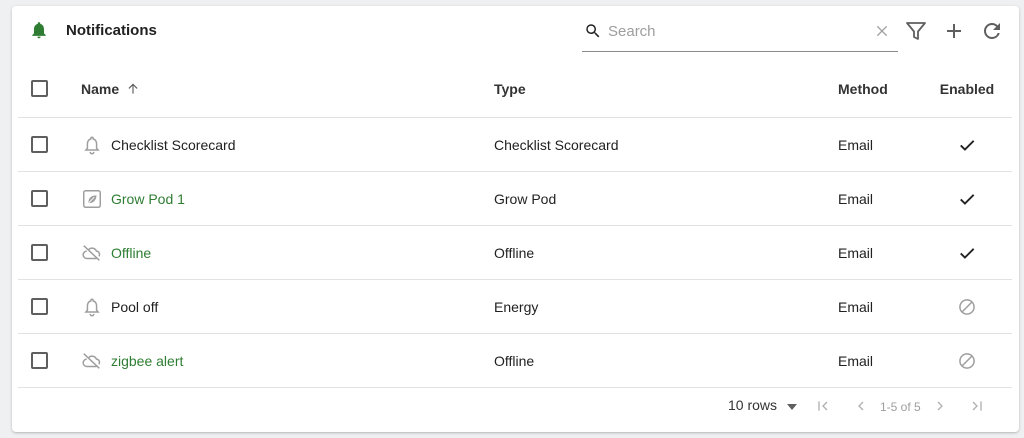 The image size is (1024, 438). Describe the element at coordinates (173, 144) in the screenshot. I see `row-name: Checklist Scorecard` at that location.